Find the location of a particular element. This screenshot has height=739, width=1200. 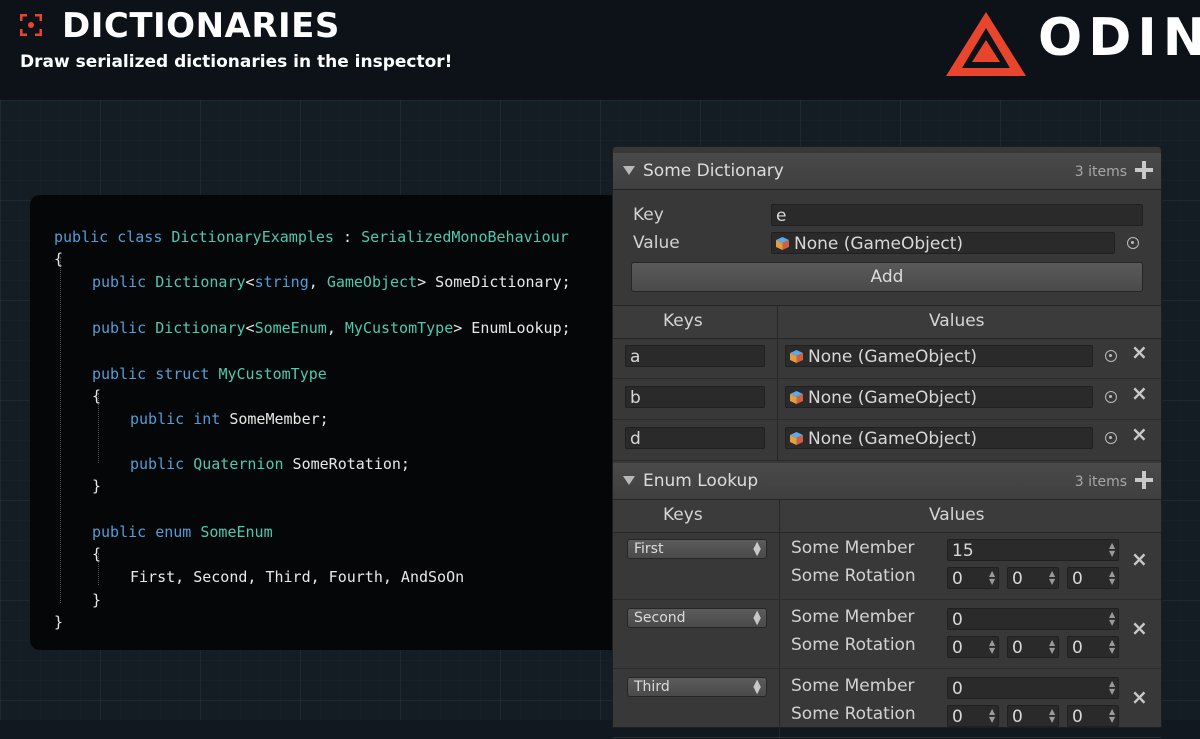

key-field: a is located at coordinates (695, 356).